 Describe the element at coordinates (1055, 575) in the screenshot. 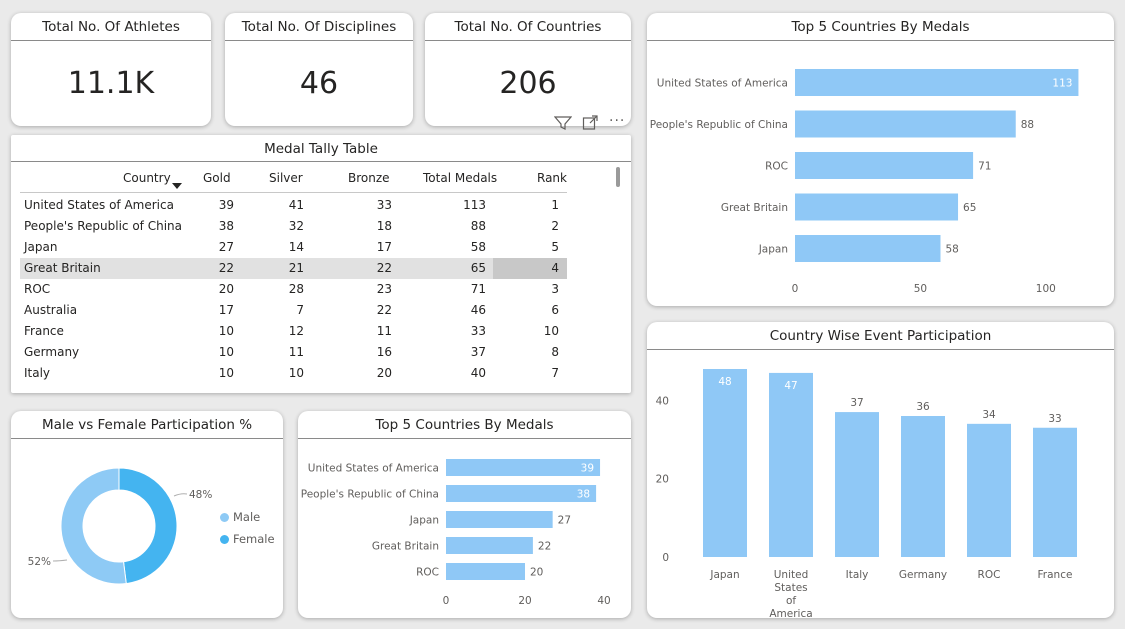

I see `x-category-label: France` at that location.